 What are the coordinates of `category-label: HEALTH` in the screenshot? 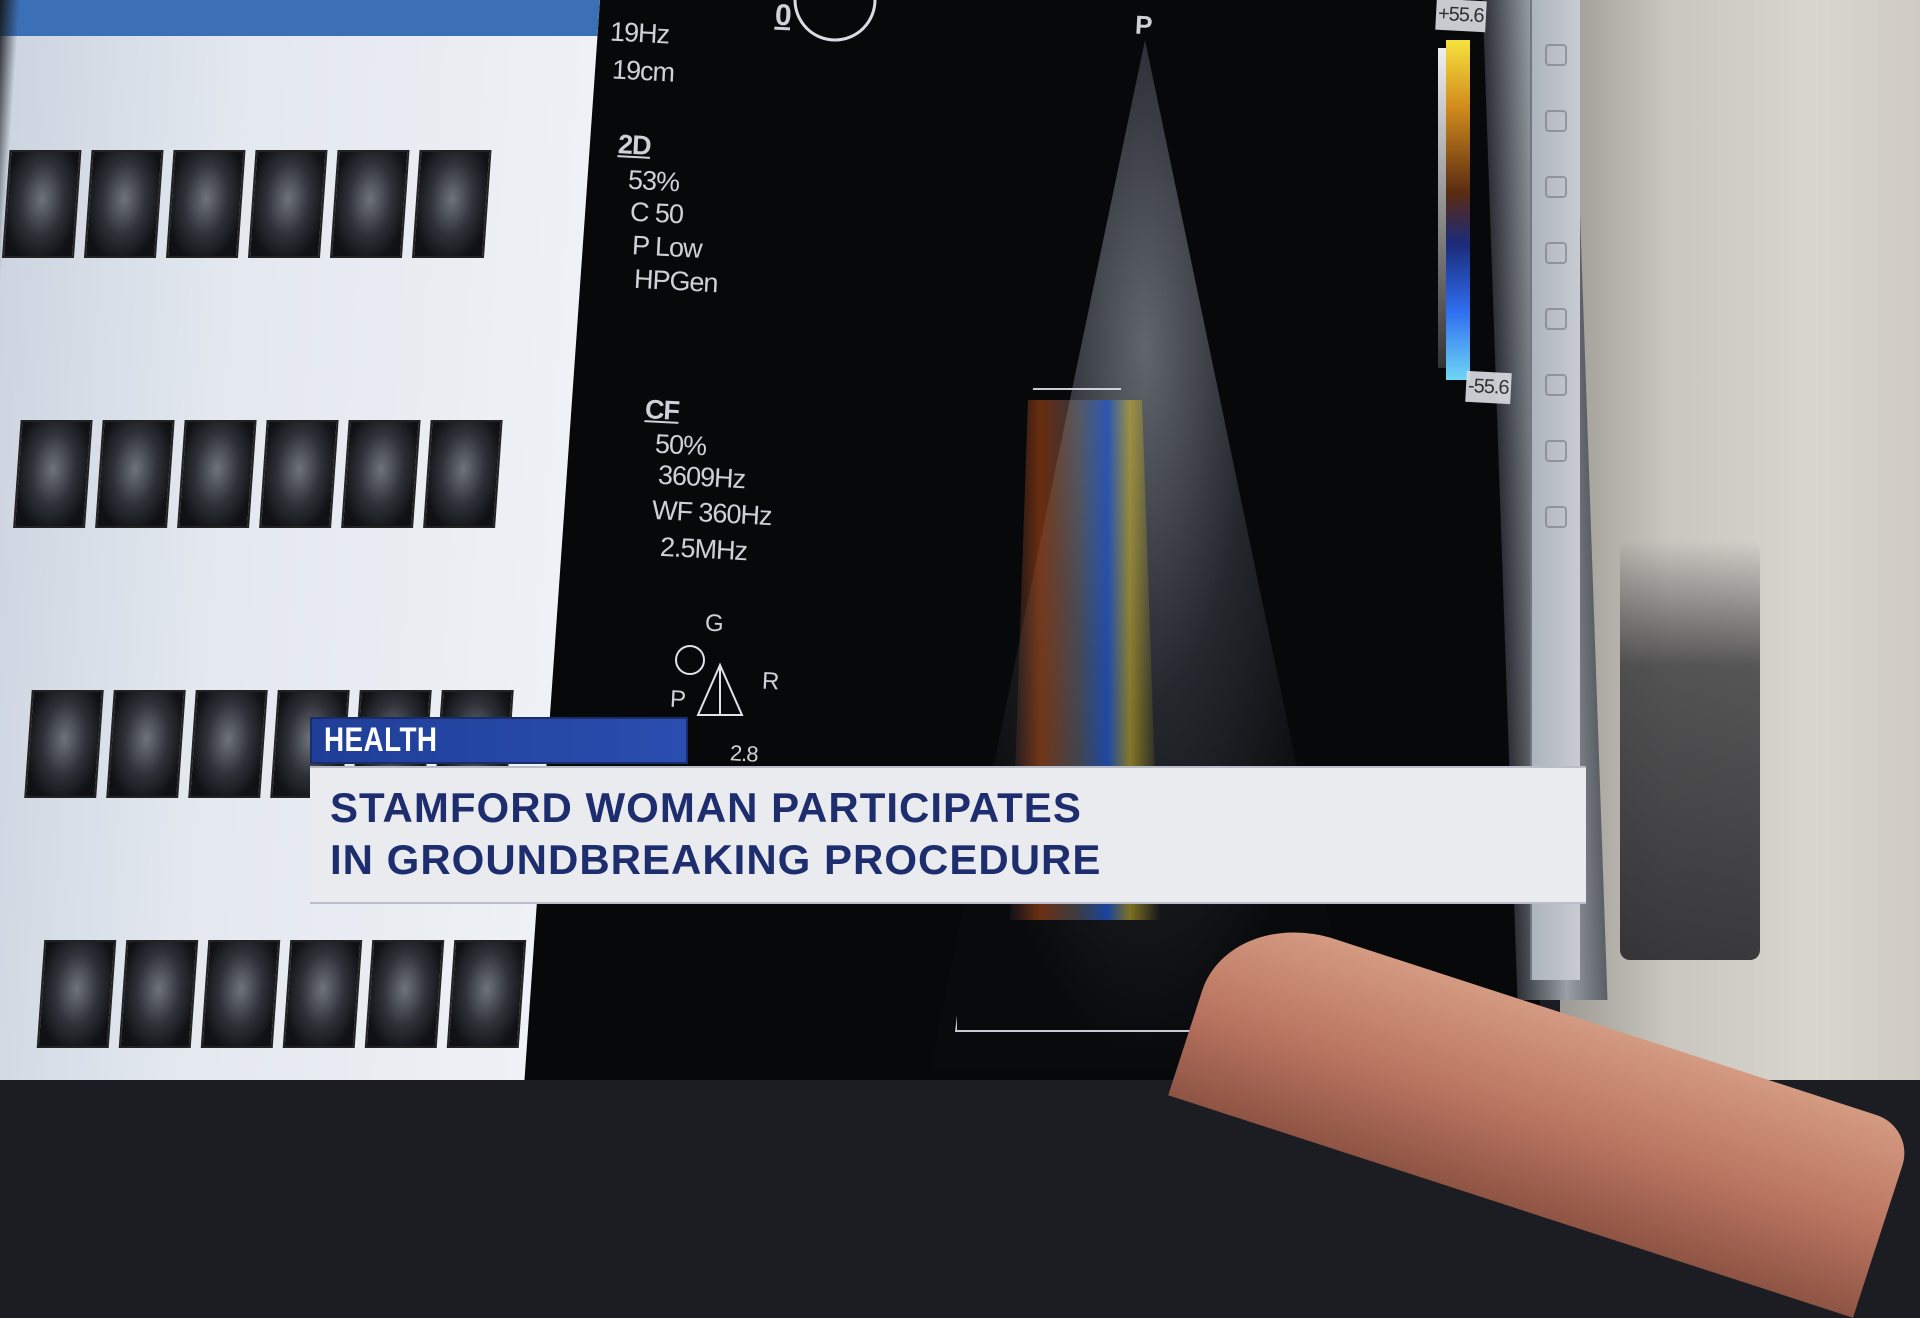 It's located at (381, 740).